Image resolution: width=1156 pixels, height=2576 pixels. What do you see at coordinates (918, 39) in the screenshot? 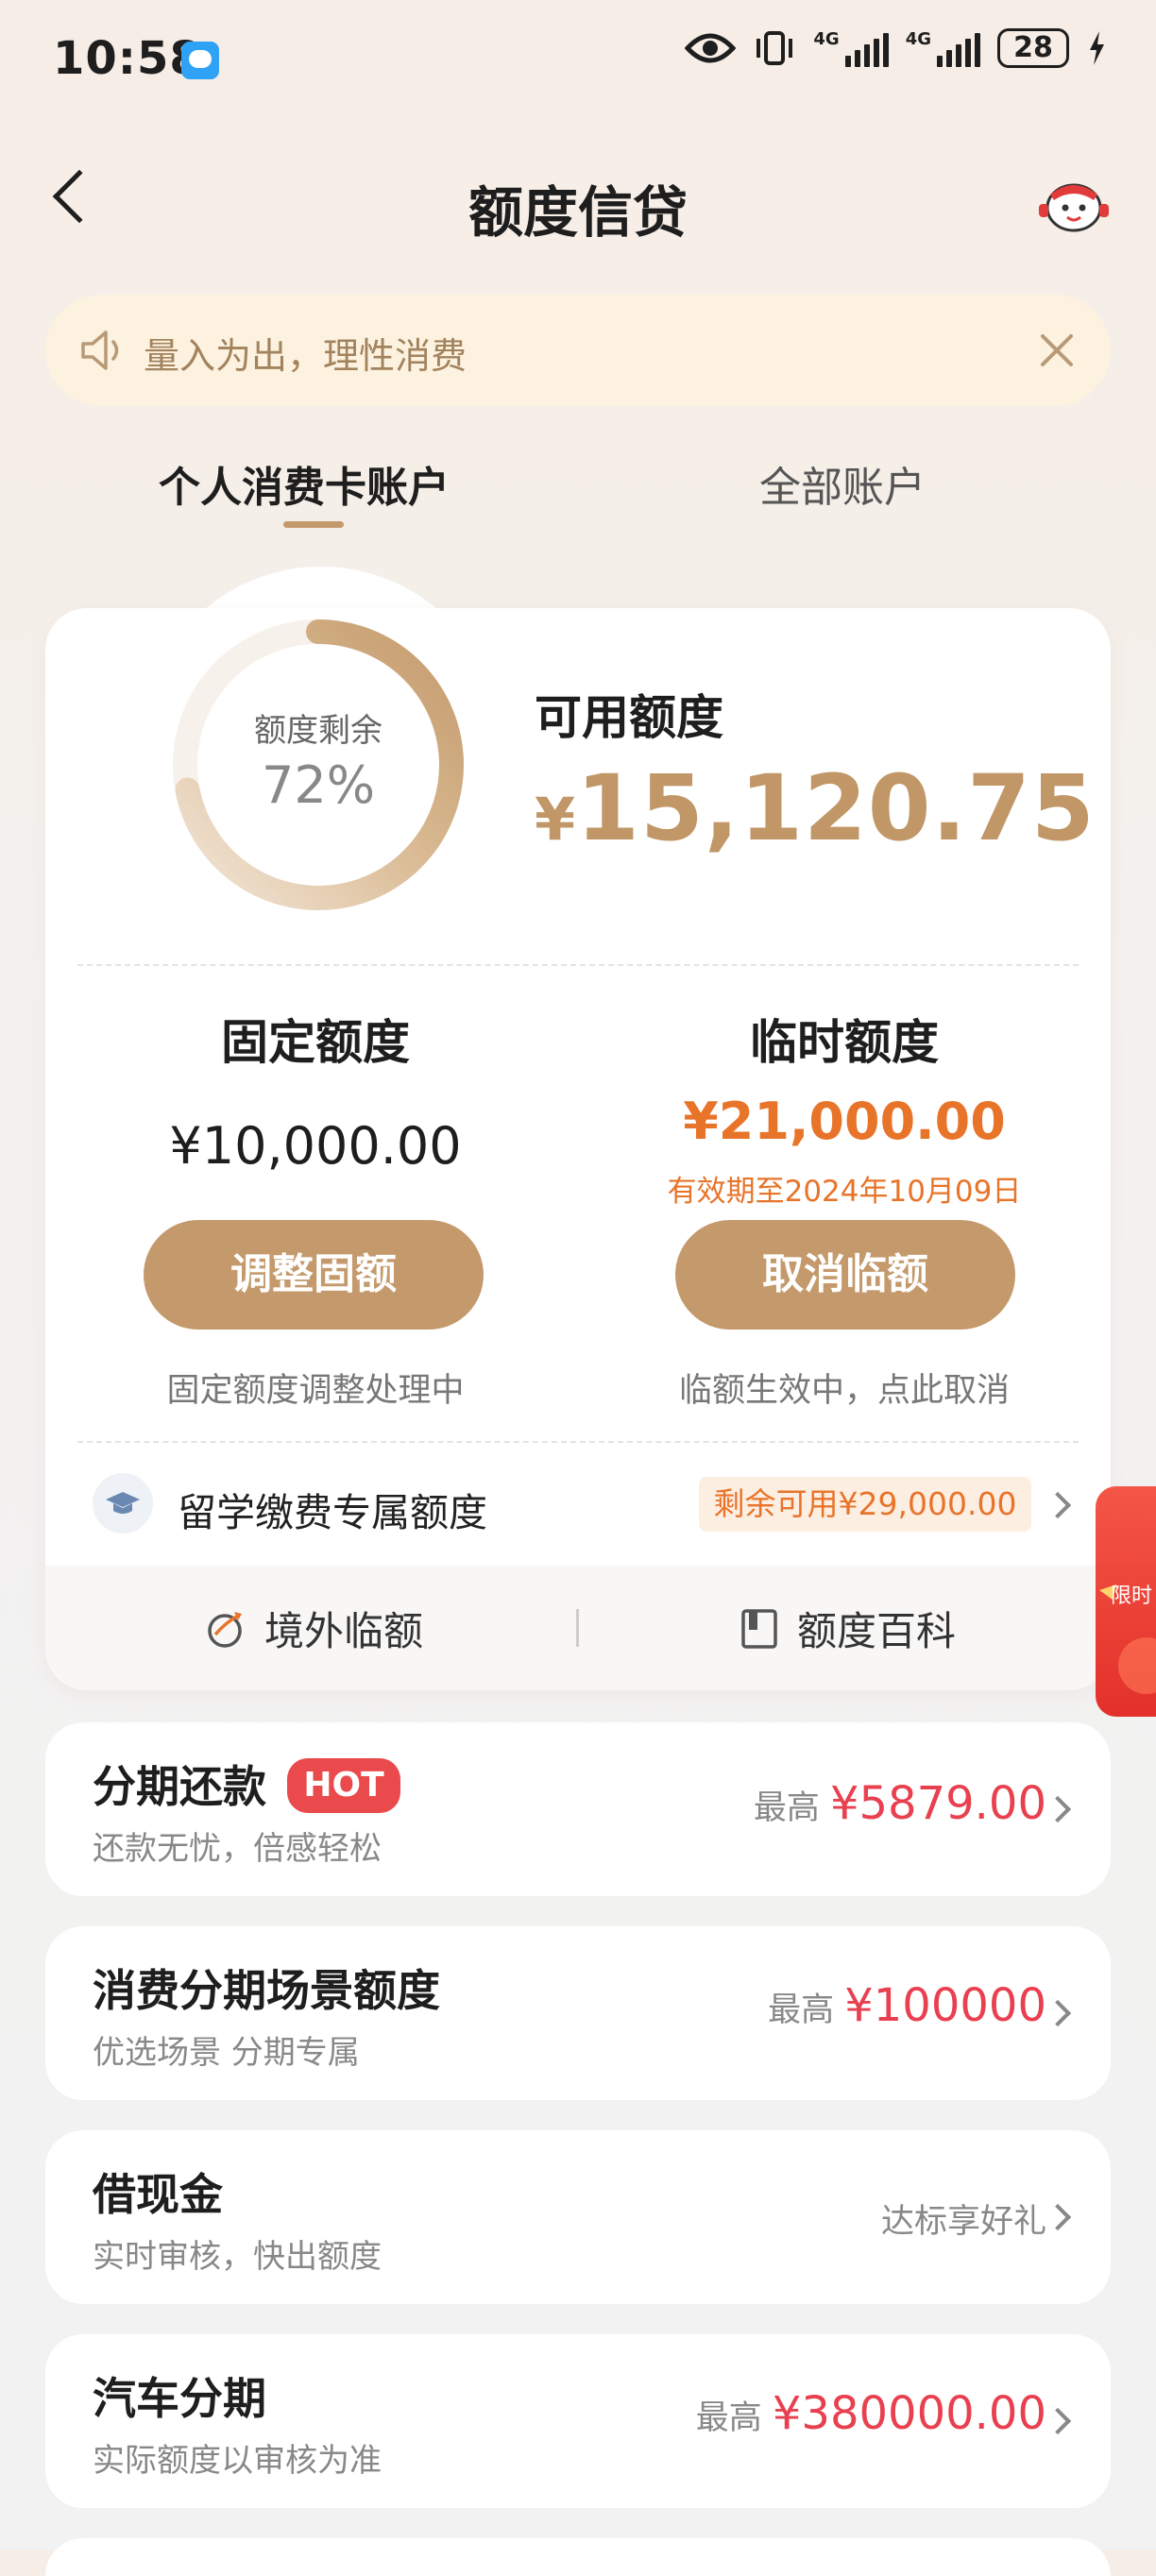
I see `network-type-2: 4G` at bounding box center [918, 39].